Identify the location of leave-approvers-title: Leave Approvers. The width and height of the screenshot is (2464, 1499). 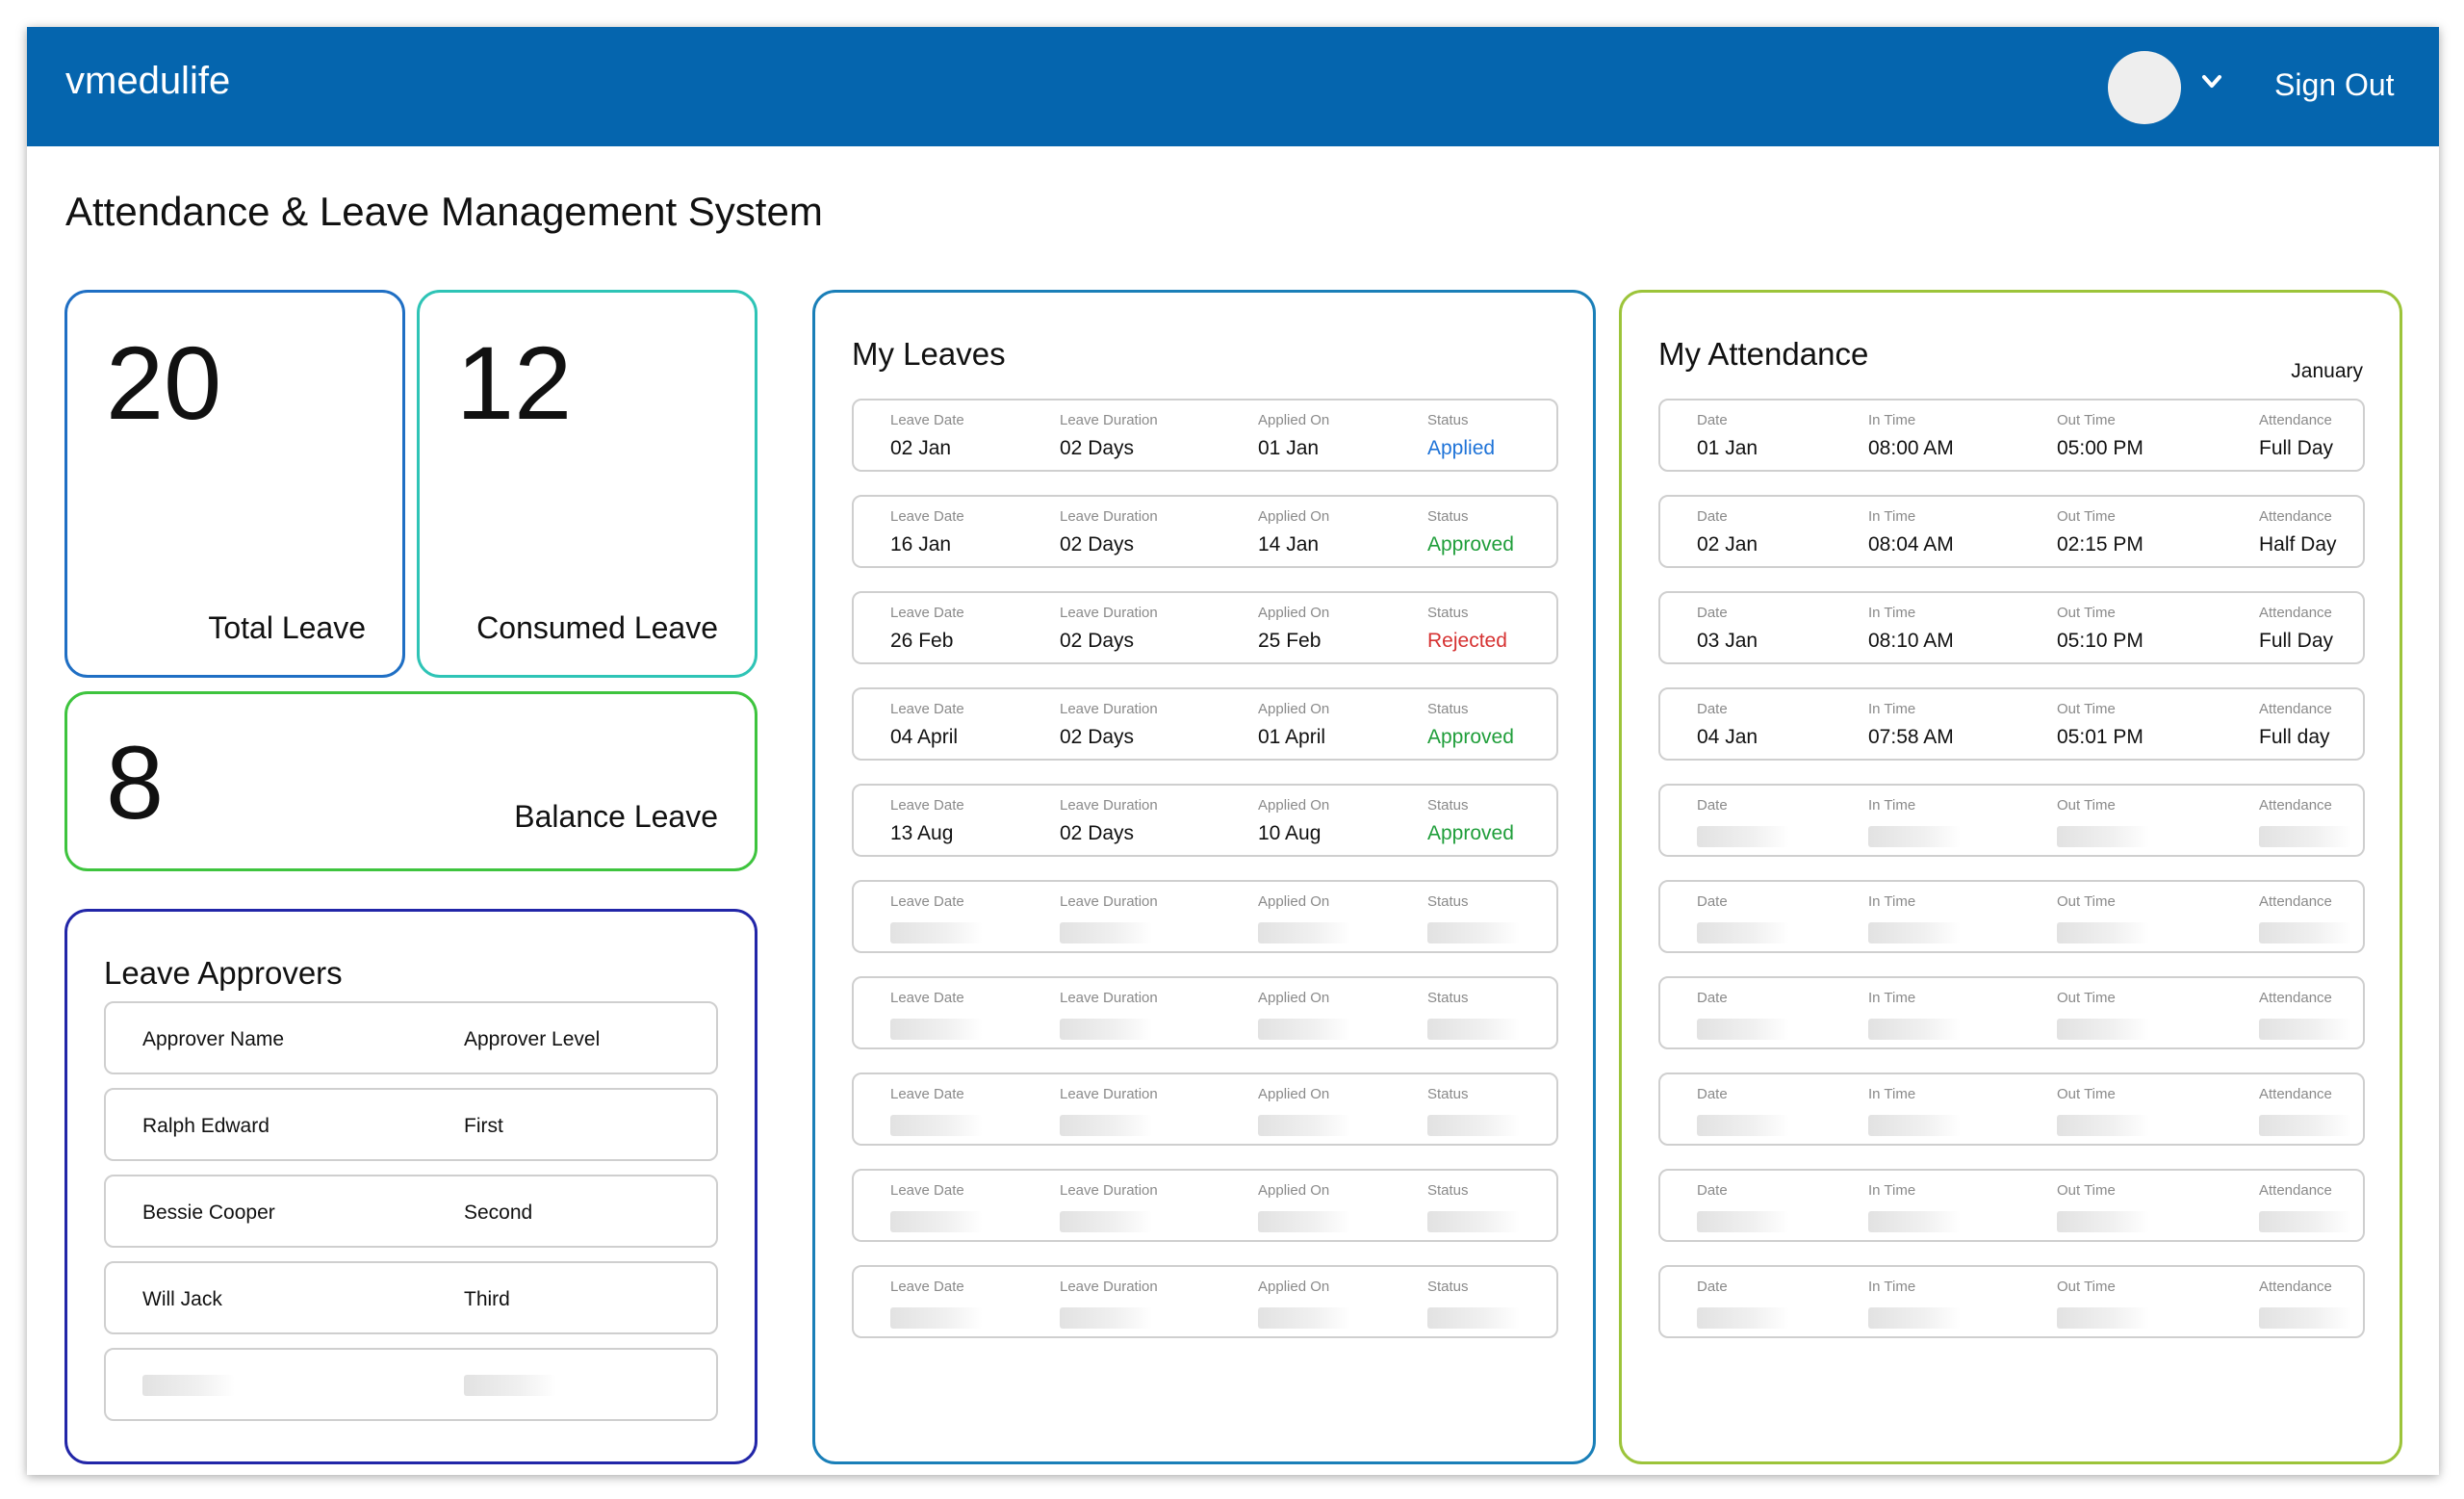
(223, 973).